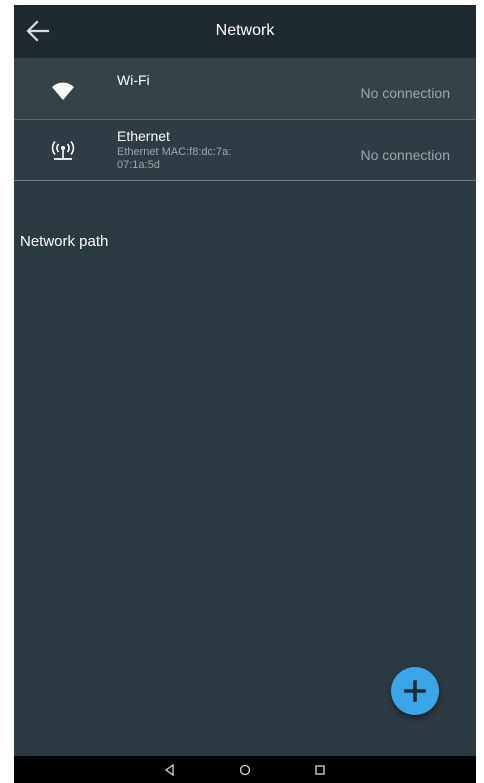 This screenshot has width=484, height=783. I want to click on wifi-status: No connection, so click(405, 93).